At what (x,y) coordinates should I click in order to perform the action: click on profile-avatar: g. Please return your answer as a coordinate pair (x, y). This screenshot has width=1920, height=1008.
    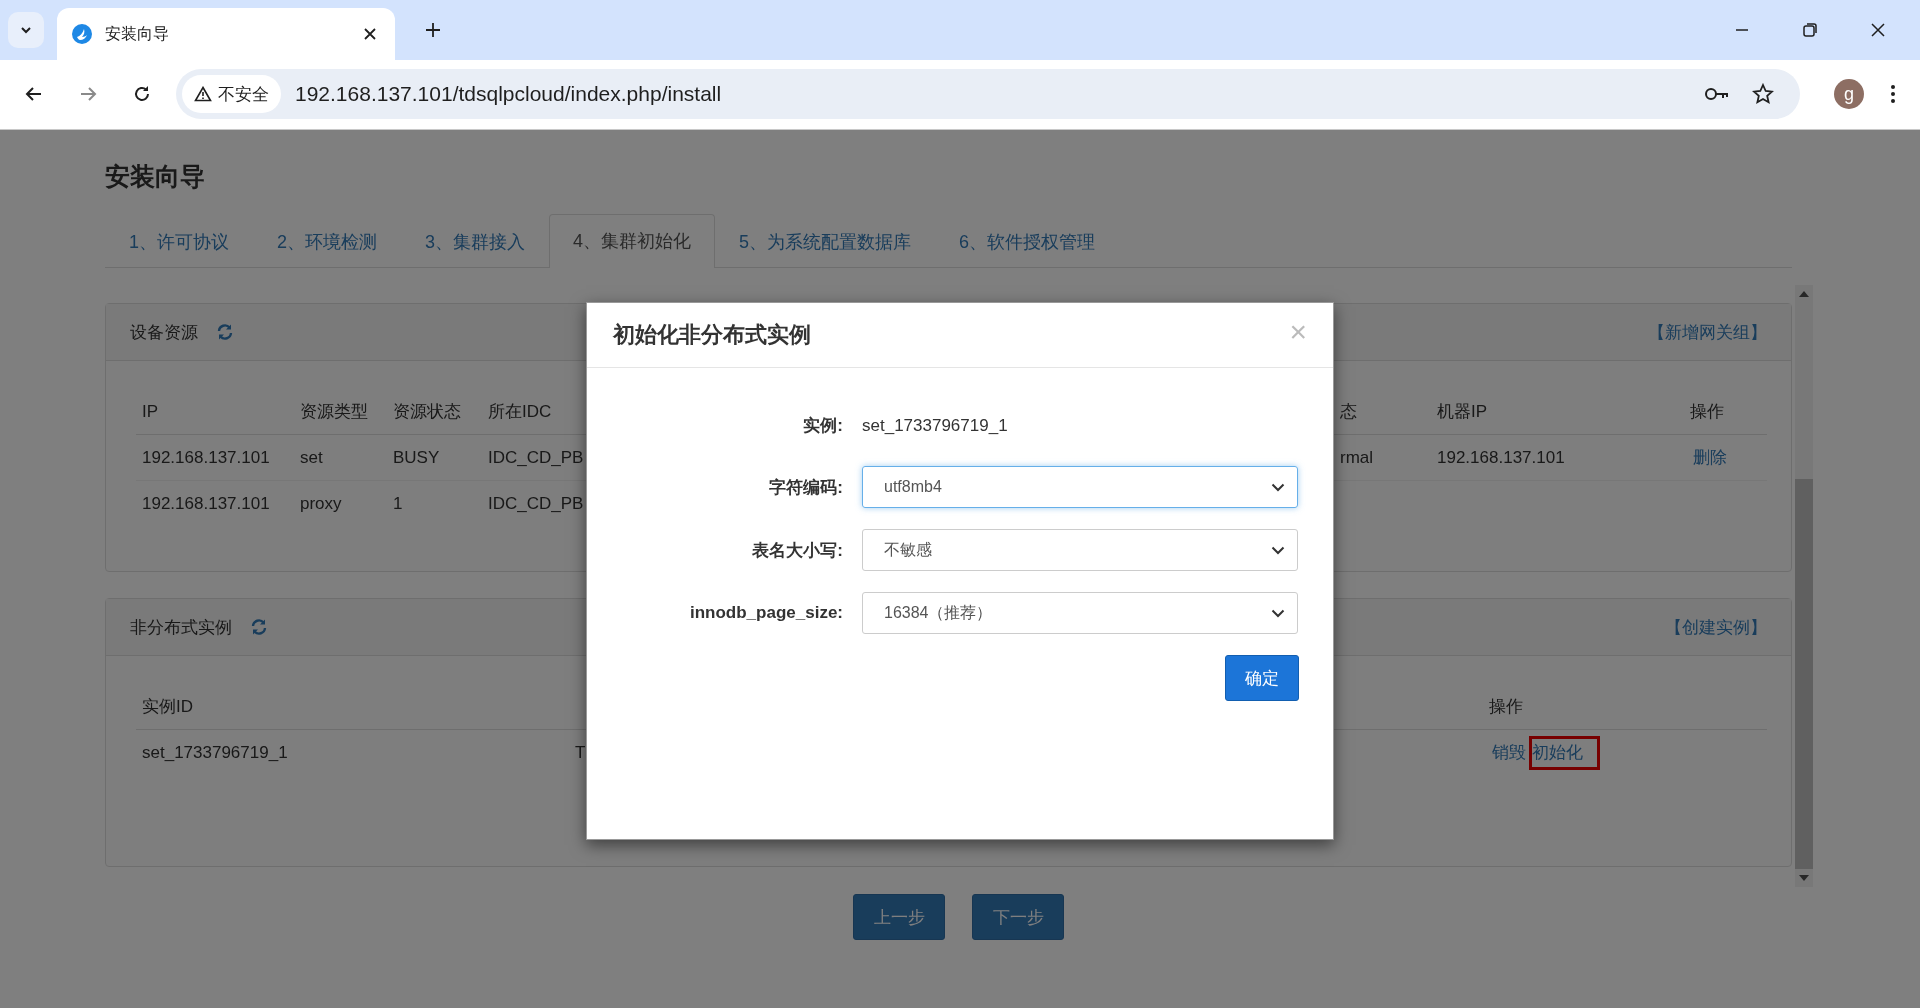
    Looking at the image, I should click on (1849, 94).